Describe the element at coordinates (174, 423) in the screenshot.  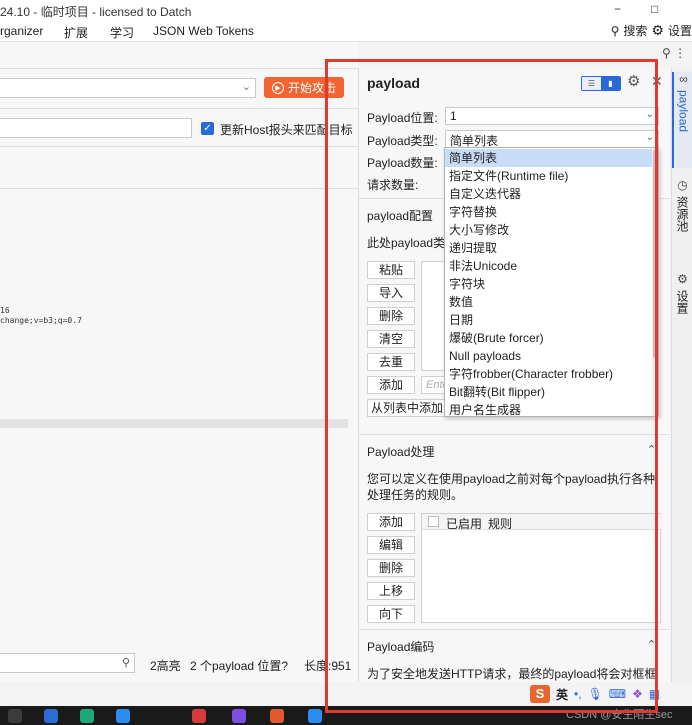
I see `horizontal-scrollbar` at that location.